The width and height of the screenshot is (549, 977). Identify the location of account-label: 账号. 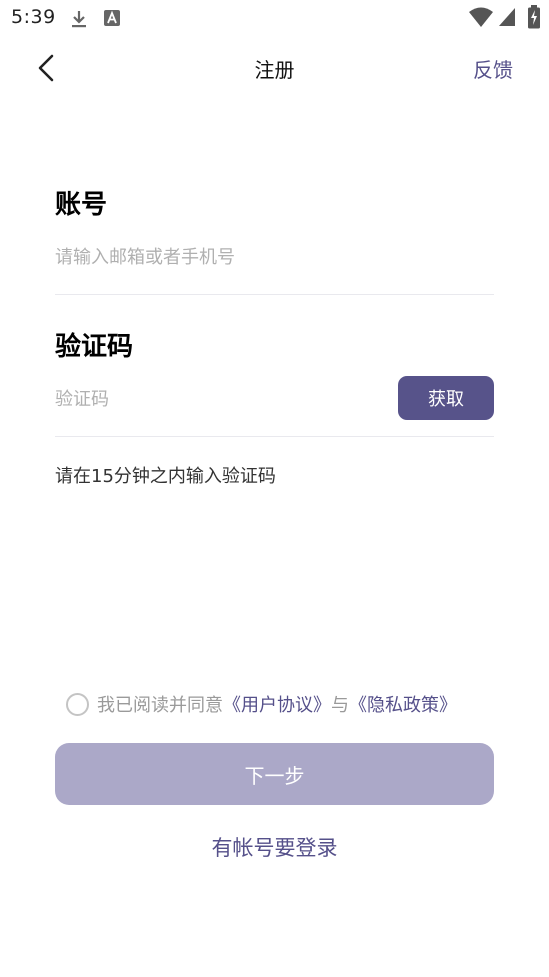
(81, 205).